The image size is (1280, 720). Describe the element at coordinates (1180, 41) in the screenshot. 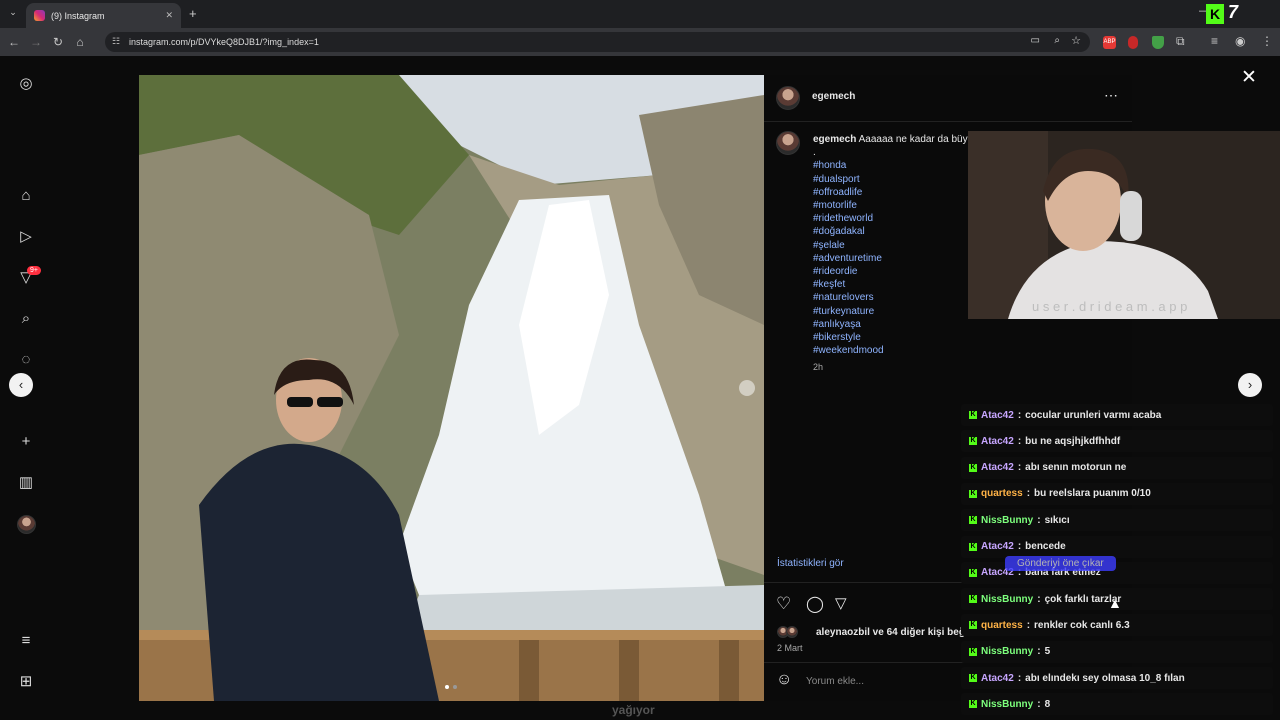

I see `extensions-puzzle-icon: ⧉` at that location.